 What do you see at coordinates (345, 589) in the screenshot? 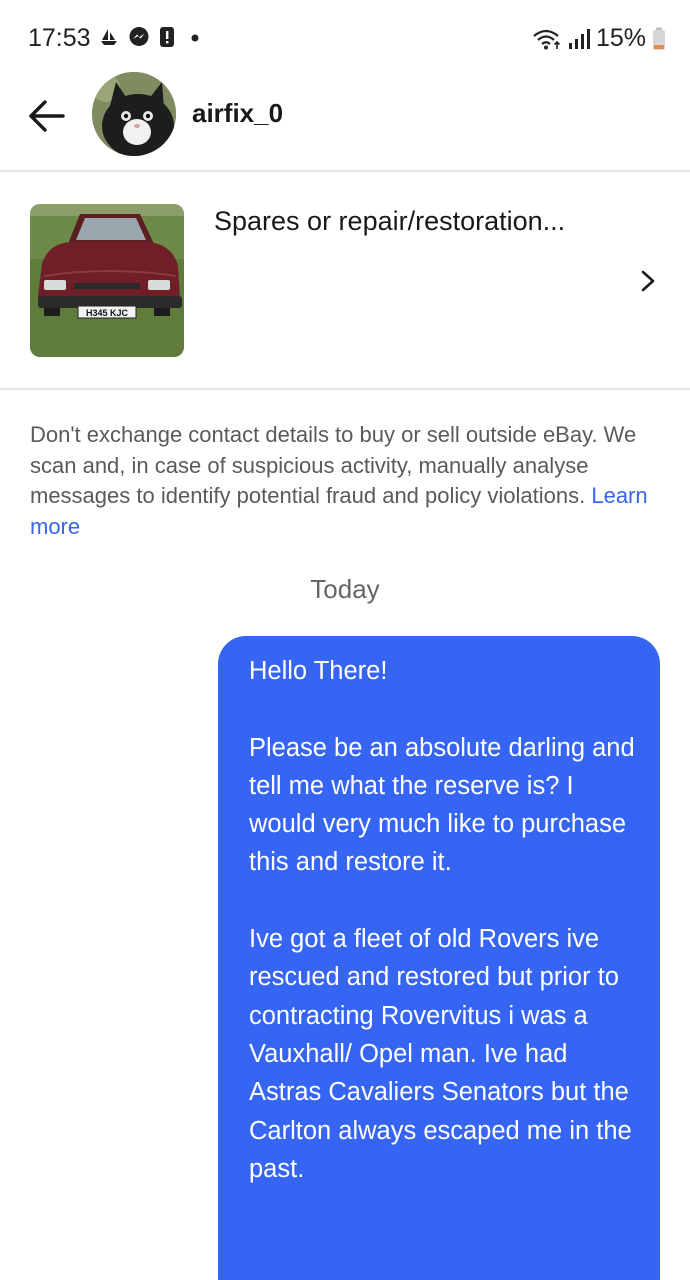
I see `date-separator: Today` at bounding box center [345, 589].